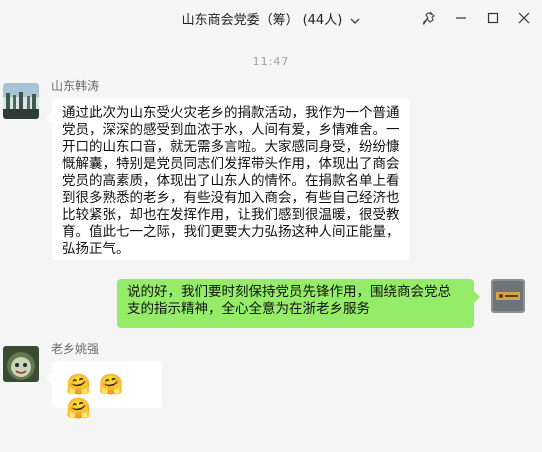 This screenshot has width=542, height=452. What do you see at coordinates (508, 296) in the screenshot?
I see `avatar-self` at bounding box center [508, 296].